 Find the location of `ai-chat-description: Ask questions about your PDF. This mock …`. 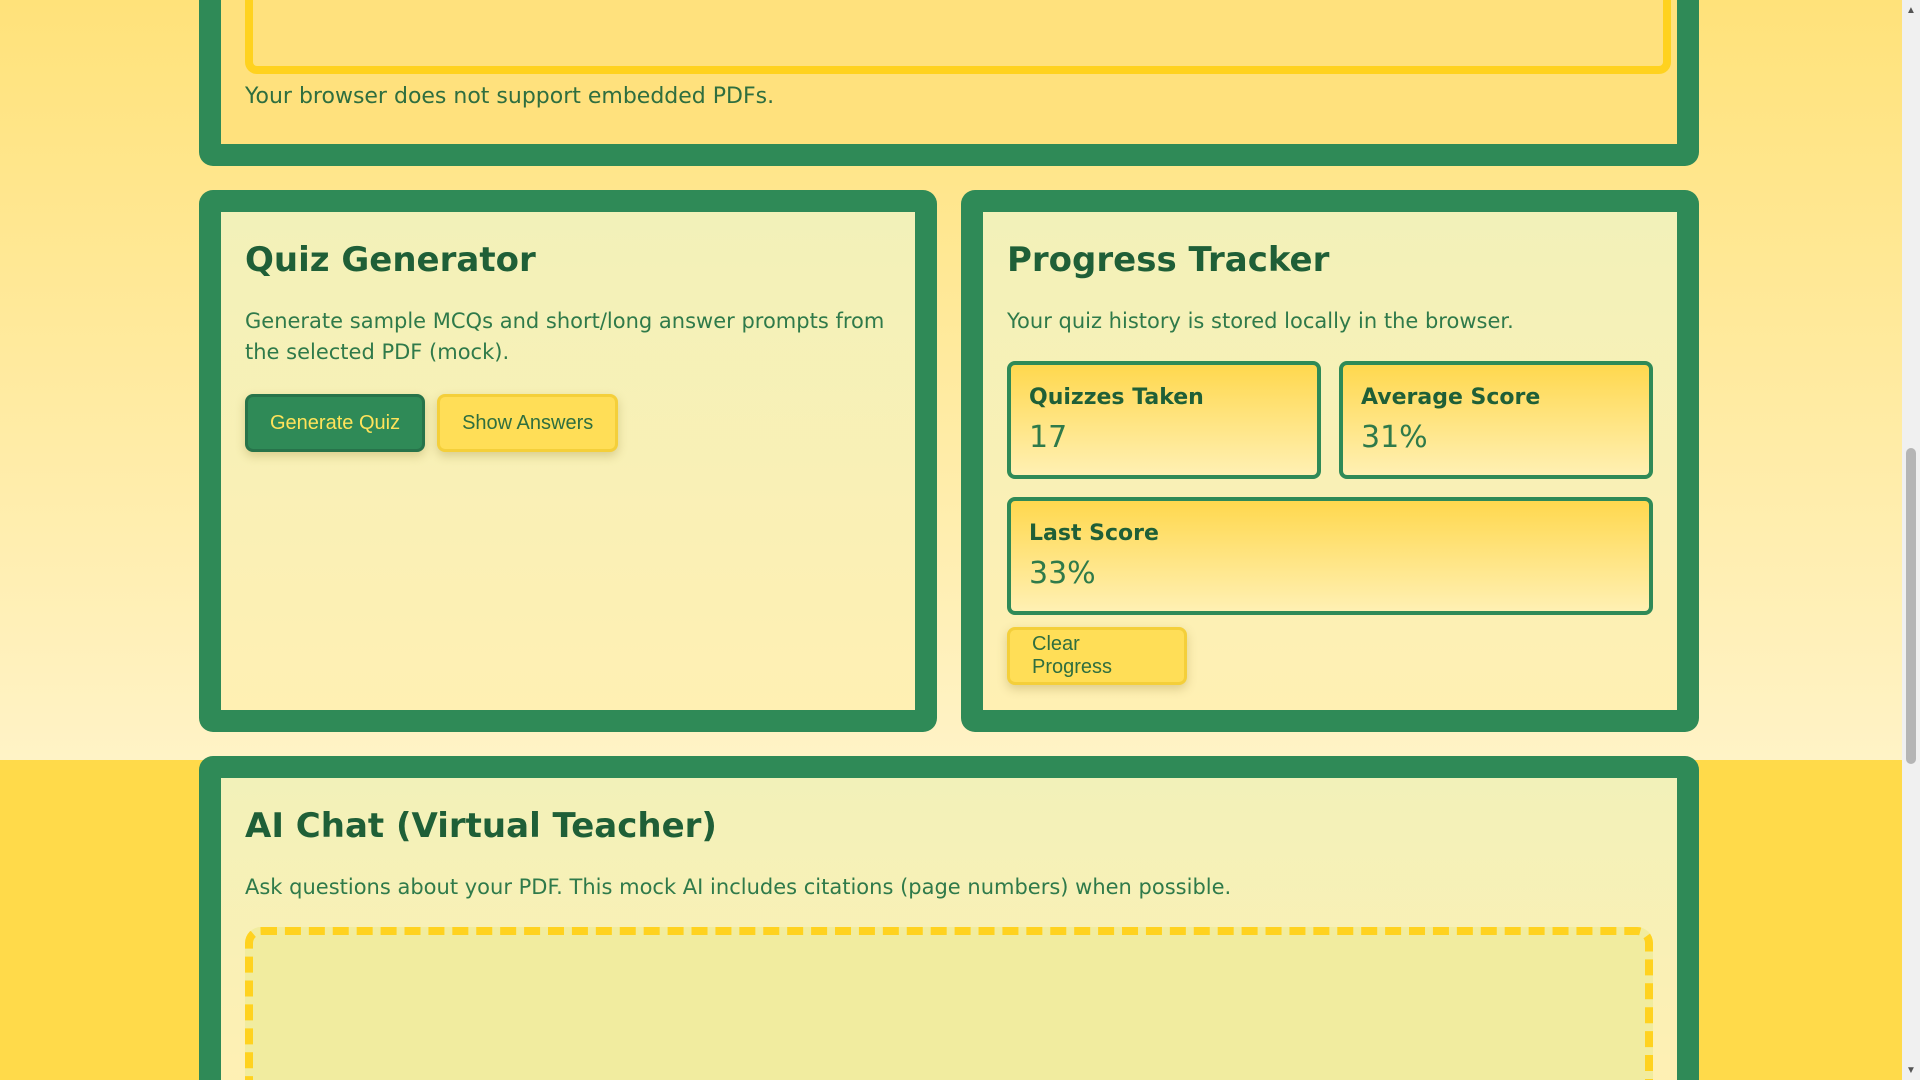

ai-chat-description: Ask questions about your PDF. This mock … is located at coordinates (738, 887).